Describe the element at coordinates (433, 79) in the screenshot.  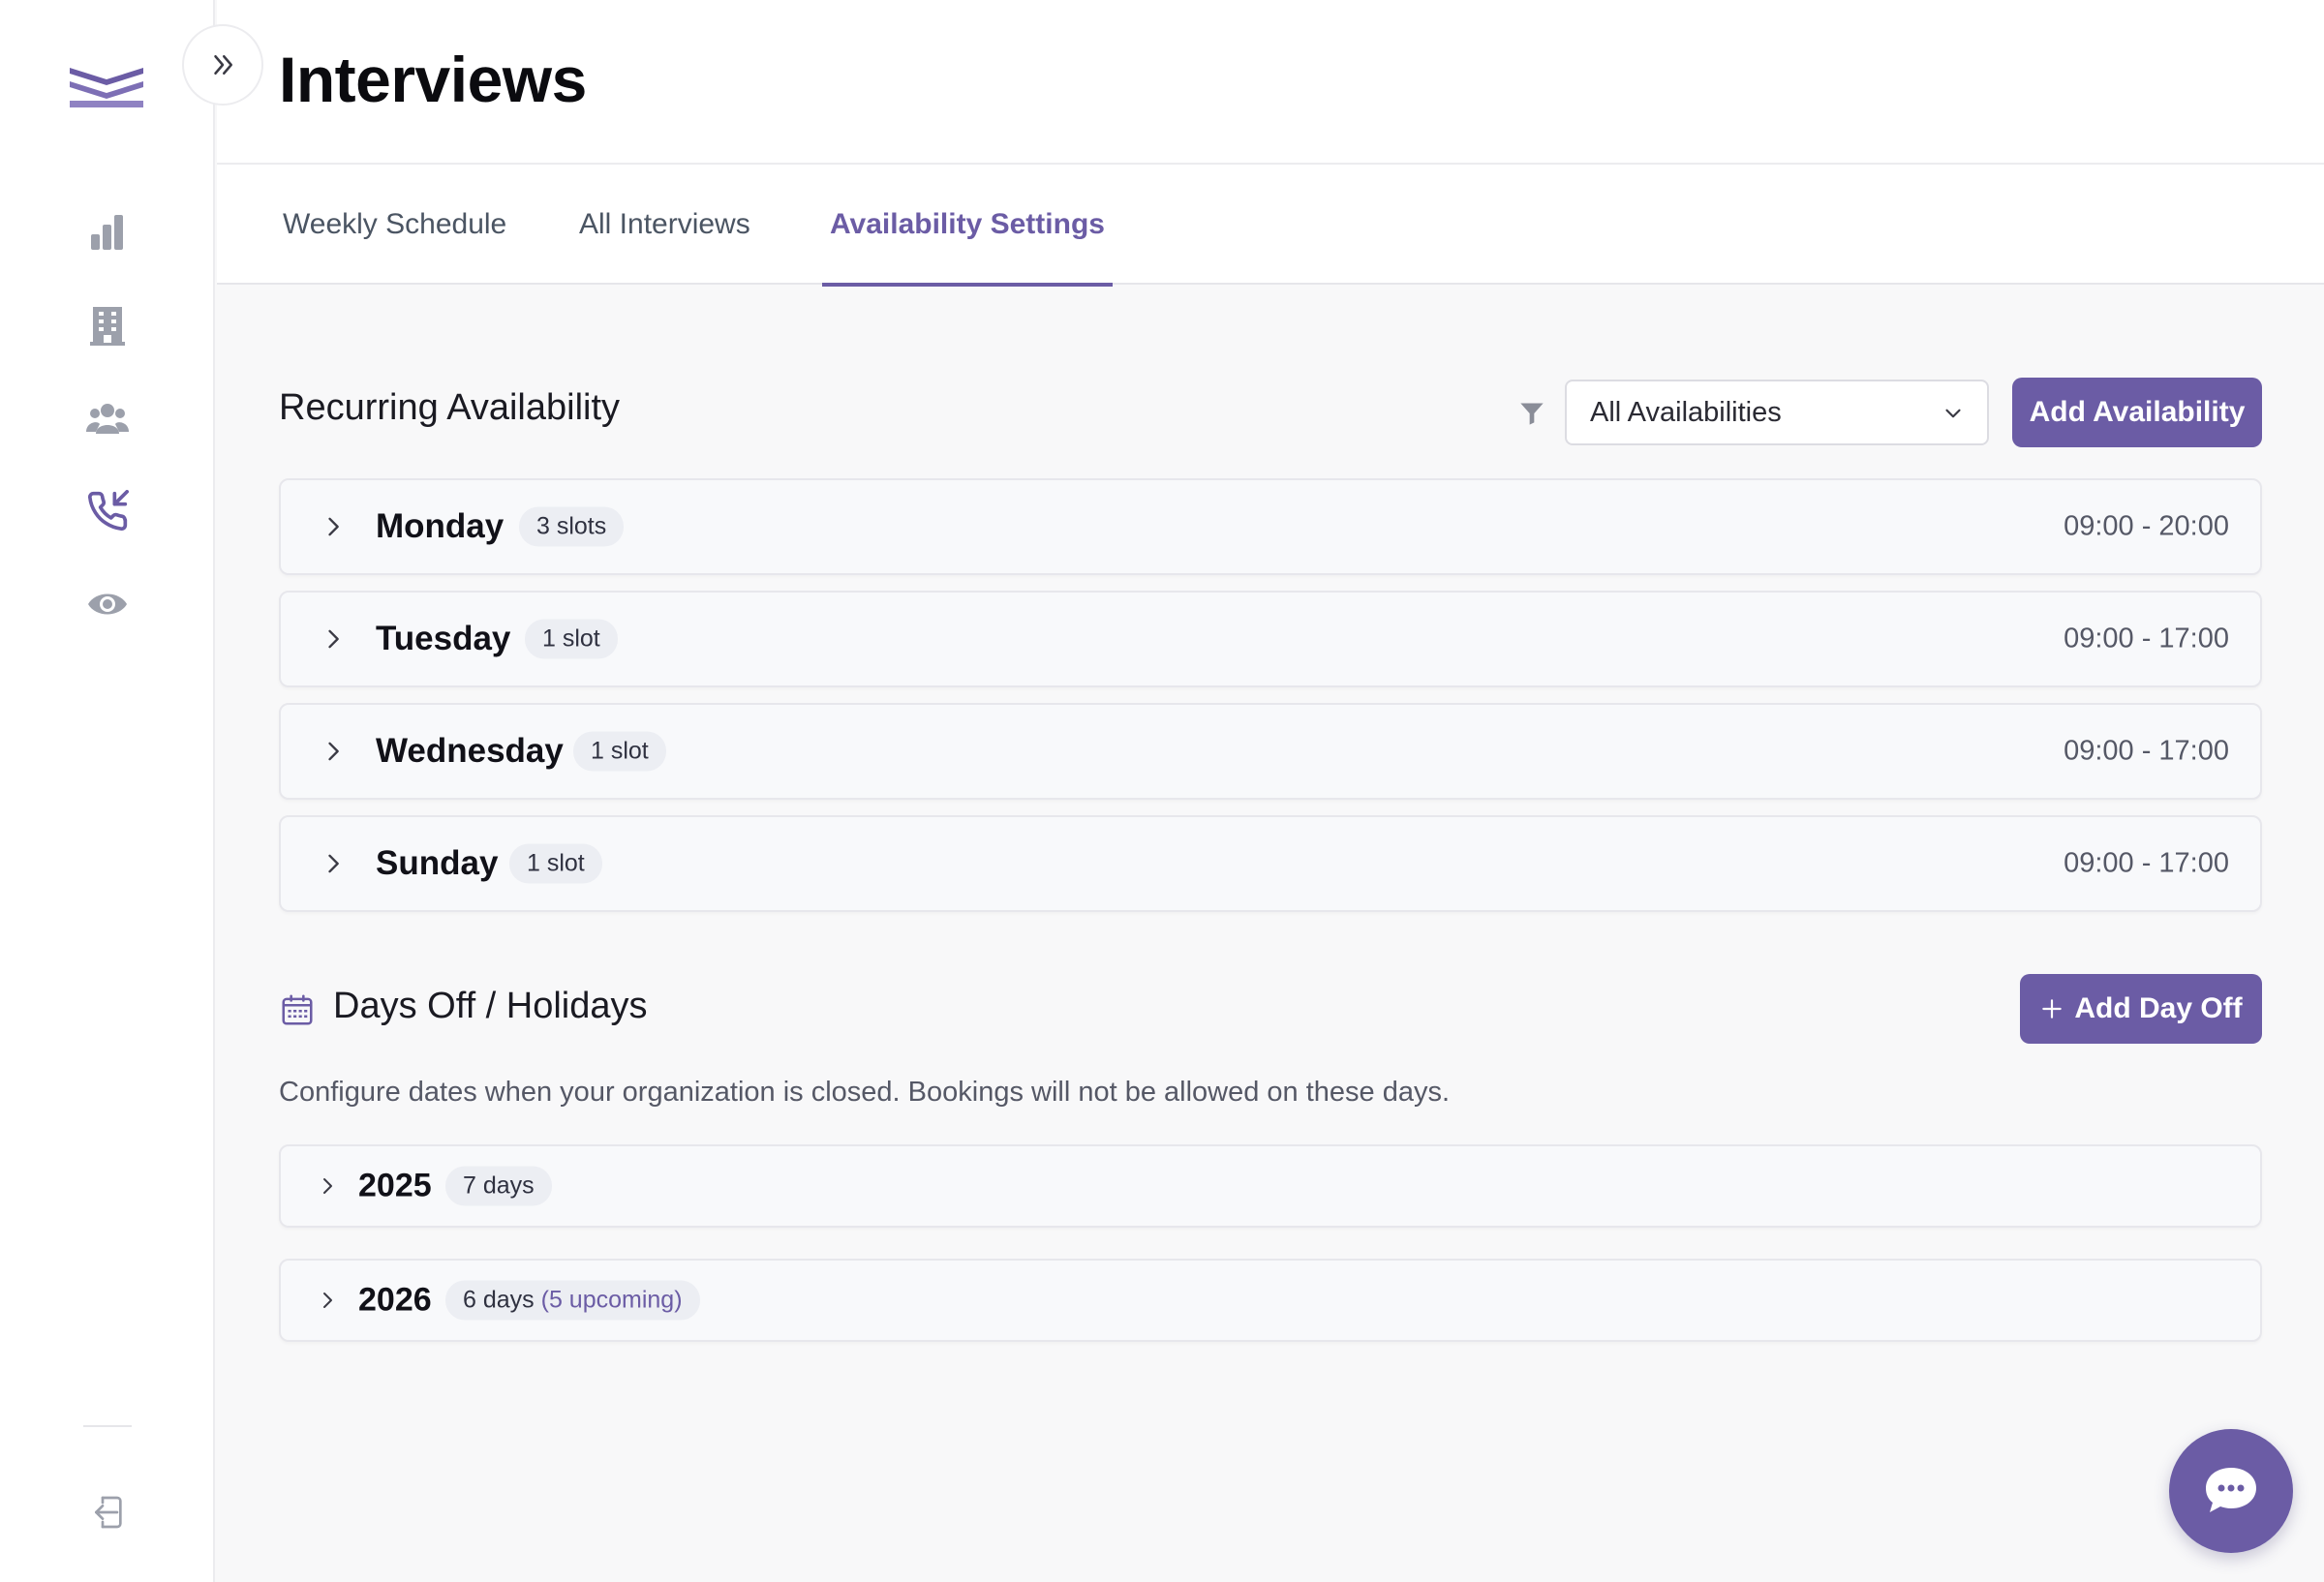
I see `page-title: Interviews` at that location.